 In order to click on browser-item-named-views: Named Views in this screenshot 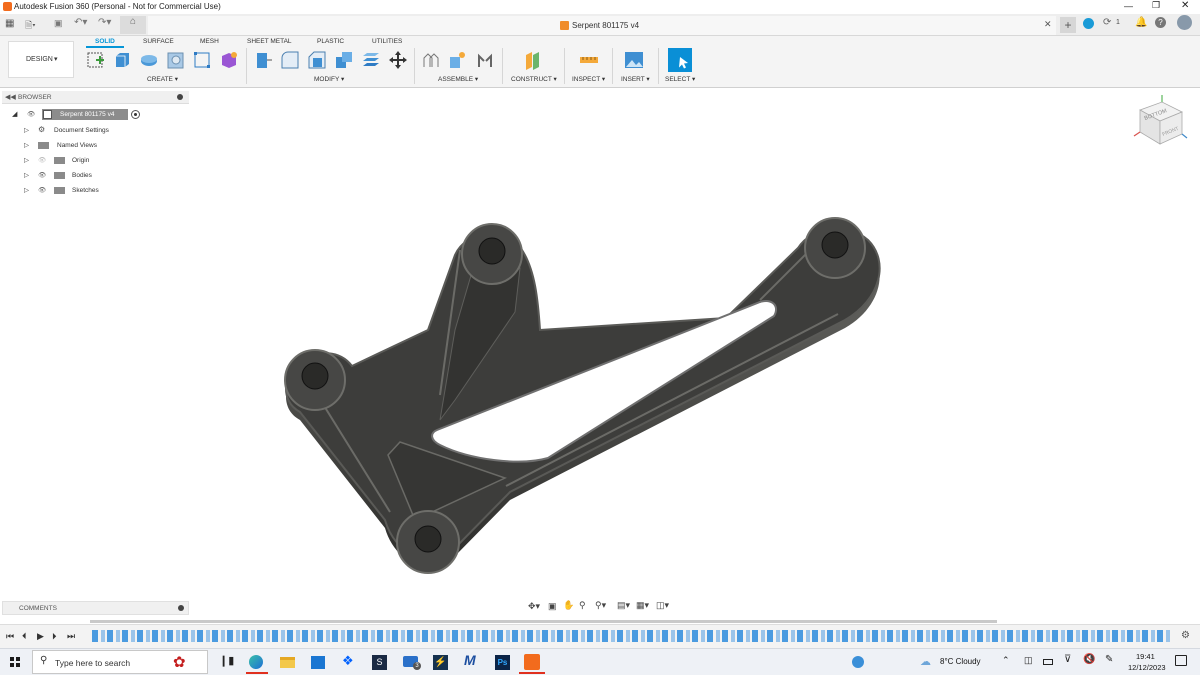, I will do `click(77, 145)`.